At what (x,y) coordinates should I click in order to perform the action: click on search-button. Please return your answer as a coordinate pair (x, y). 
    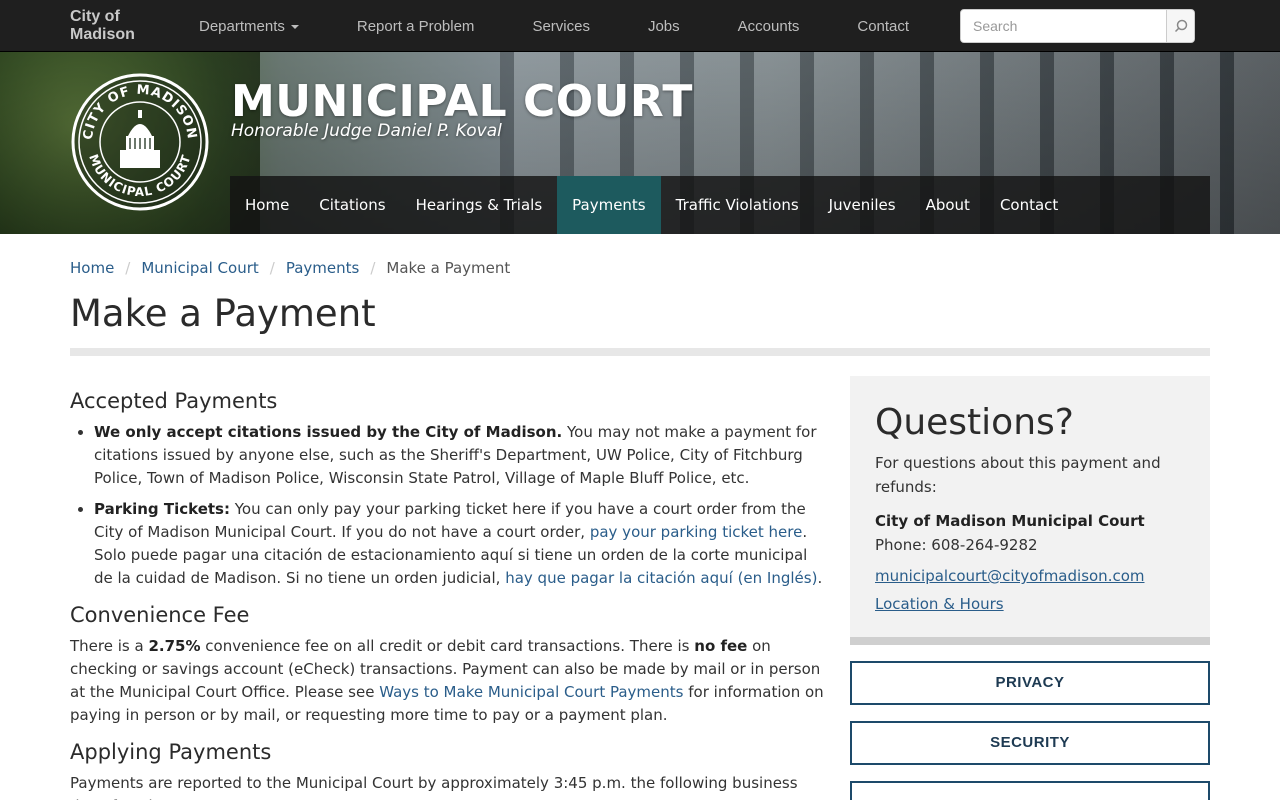
    Looking at the image, I should click on (1180, 26).